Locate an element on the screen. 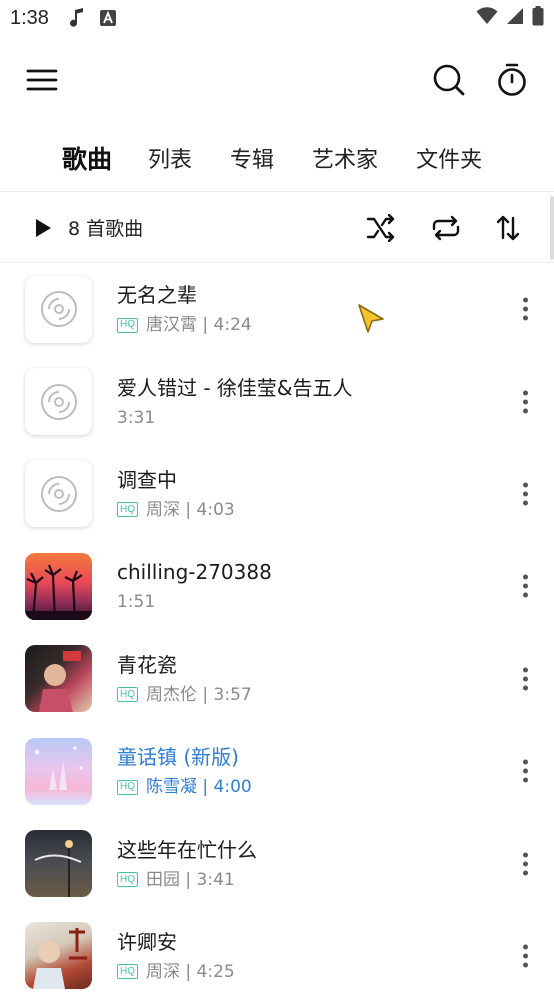  list-toolbar: 8 首歌曲 is located at coordinates (277, 228).